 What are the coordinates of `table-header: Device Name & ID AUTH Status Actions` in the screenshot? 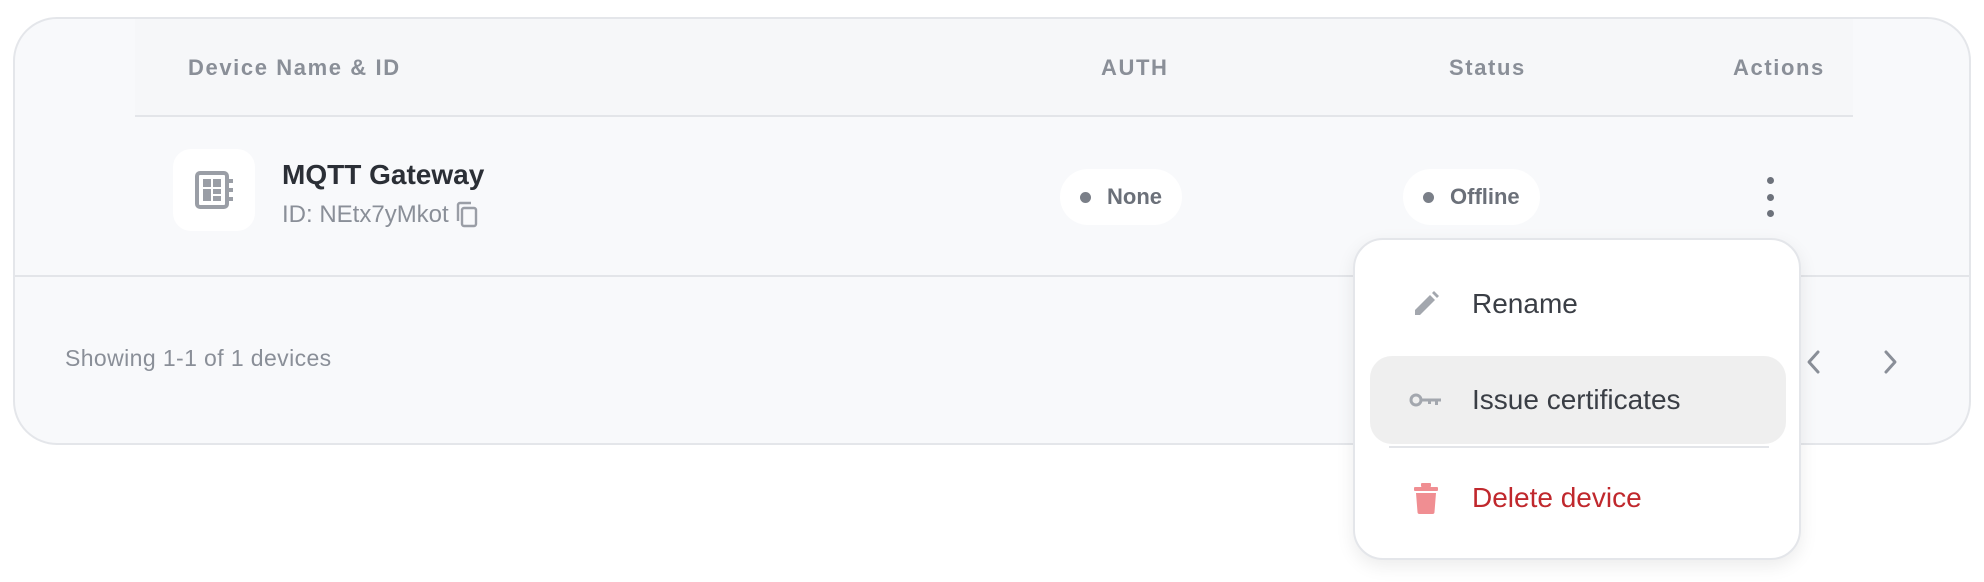 It's located at (994, 68).